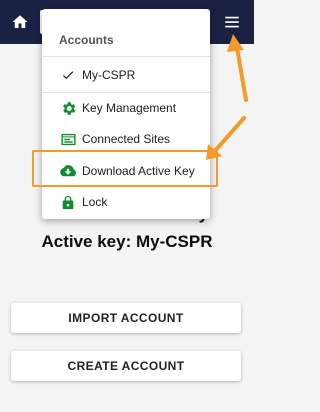 The width and height of the screenshot is (320, 412). What do you see at coordinates (229, 135) in the screenshot?
I see `arrow-to-download-item` at bounding box center [229, 135].